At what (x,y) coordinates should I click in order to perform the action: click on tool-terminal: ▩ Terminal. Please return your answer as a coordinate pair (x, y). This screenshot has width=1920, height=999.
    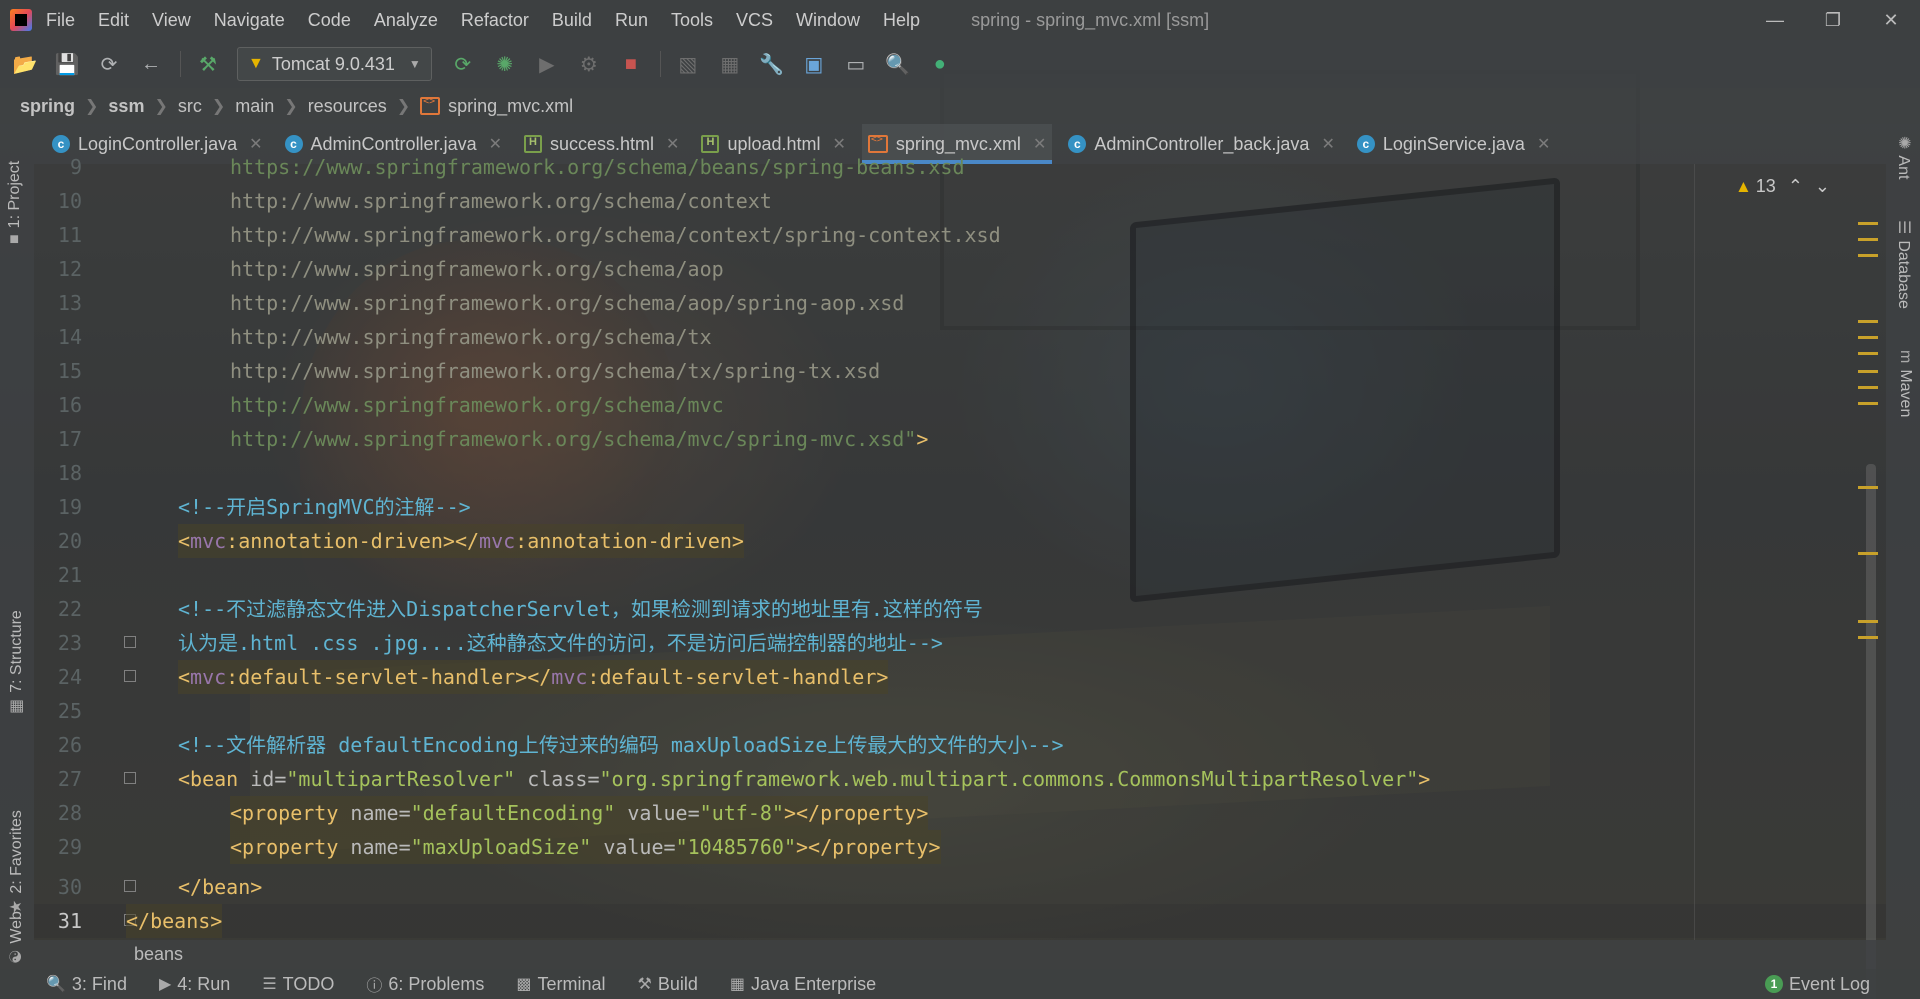
    Looking at the image, I should click on (560, 984).